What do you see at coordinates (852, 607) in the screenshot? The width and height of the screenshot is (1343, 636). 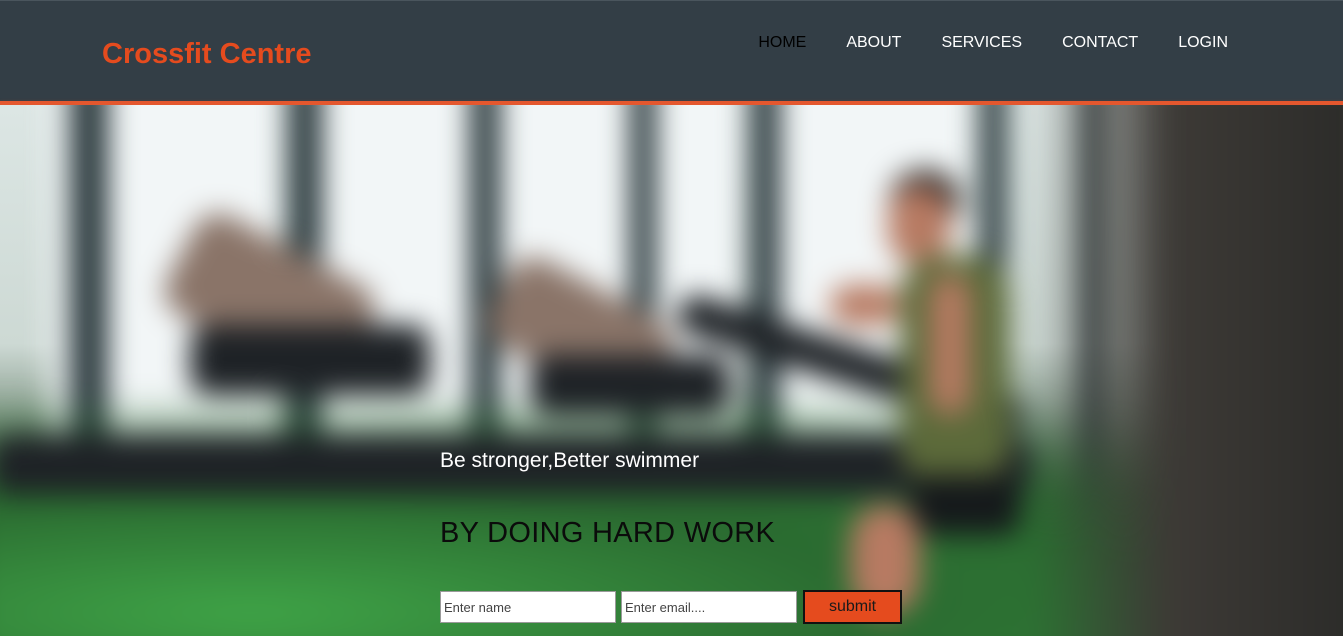 I see `submit-button: submit` at bounding box center [852, 607].